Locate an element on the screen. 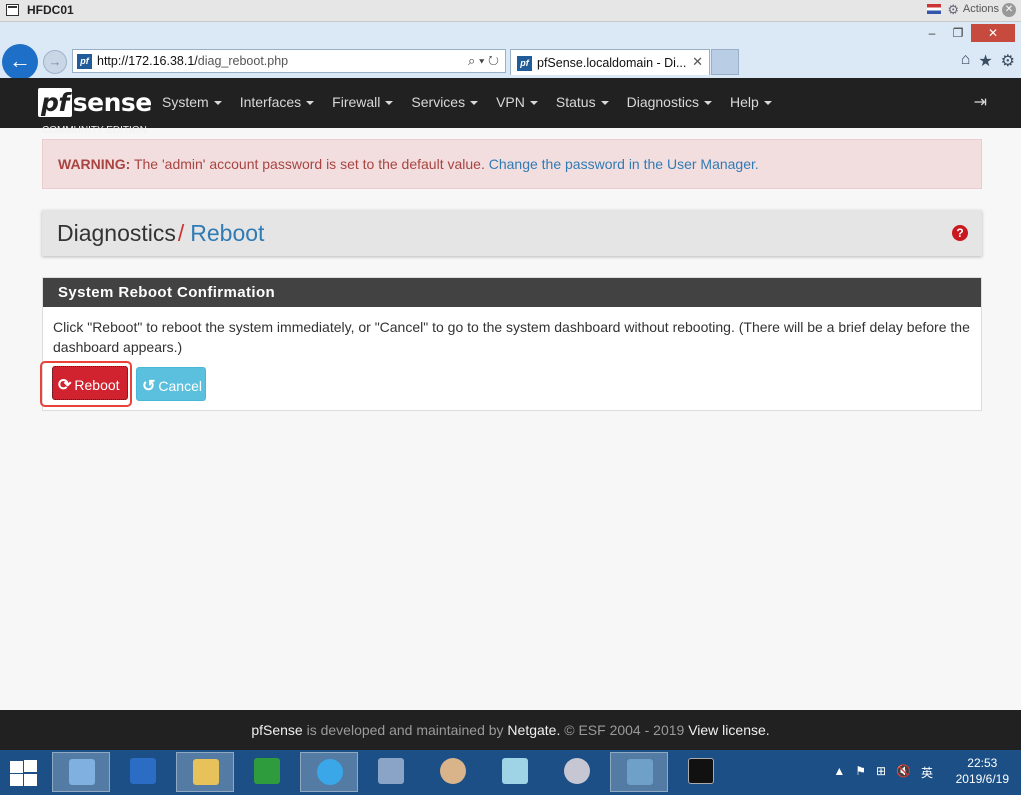 The image size is (1021, 795). windows-taskbar: ▲ ⚑ ⊞ 🔇 英 22:53 2019/6/19 is located at coordinates (510, 772).